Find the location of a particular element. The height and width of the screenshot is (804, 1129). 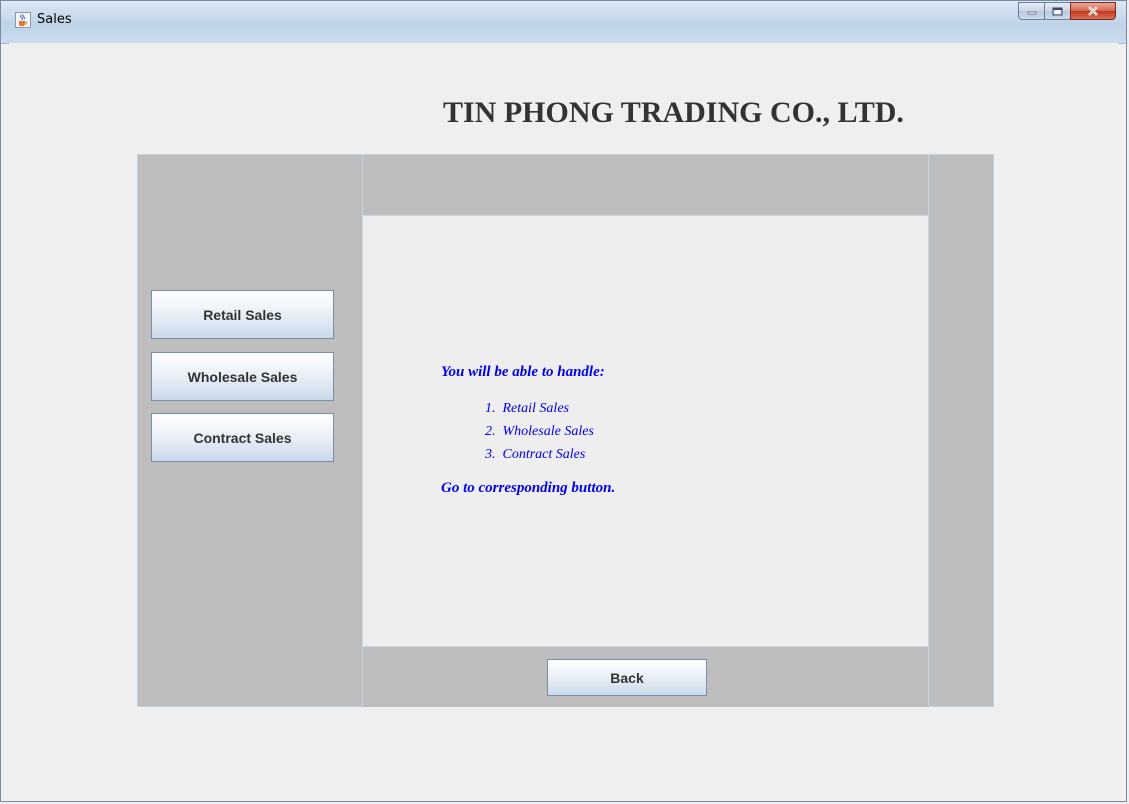

list-item-text: Retail Sales is located at coordinates (536, 408).